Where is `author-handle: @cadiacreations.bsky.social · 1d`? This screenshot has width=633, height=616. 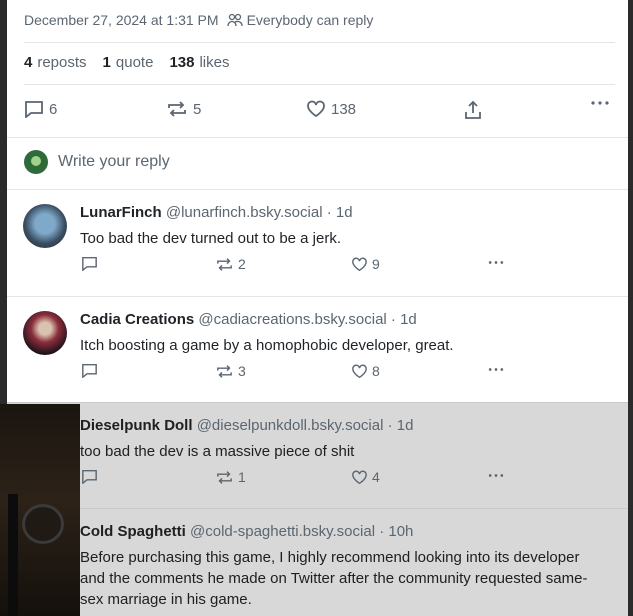 author-handle: @cadiacreations.bsky.social · 1d is located at coordinates (307, 319).